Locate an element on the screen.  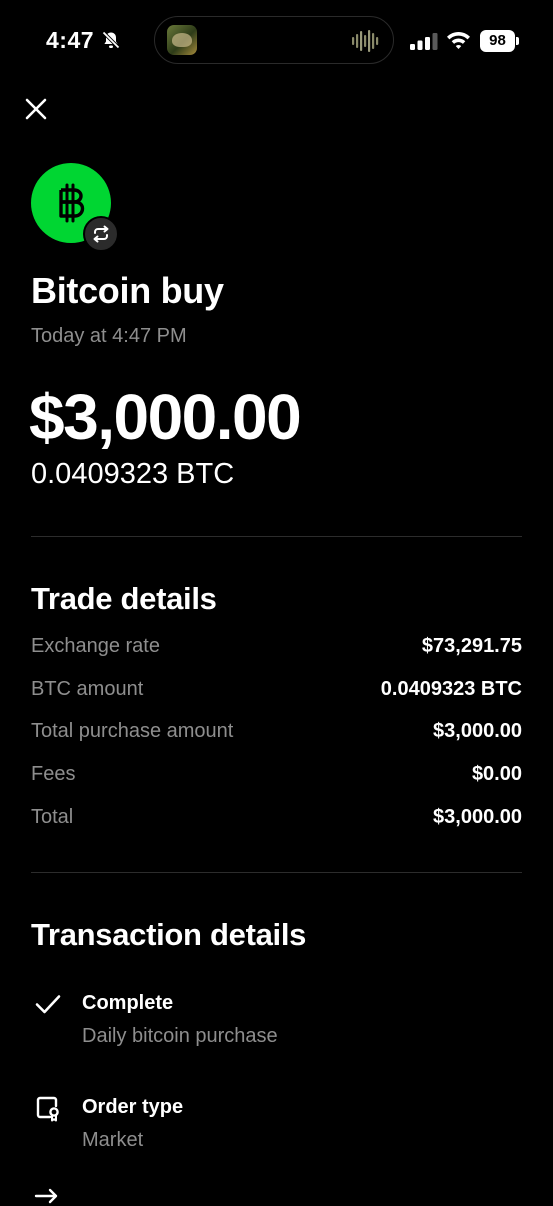
trade-row-label: Fees is located at coordinates (53, 774).